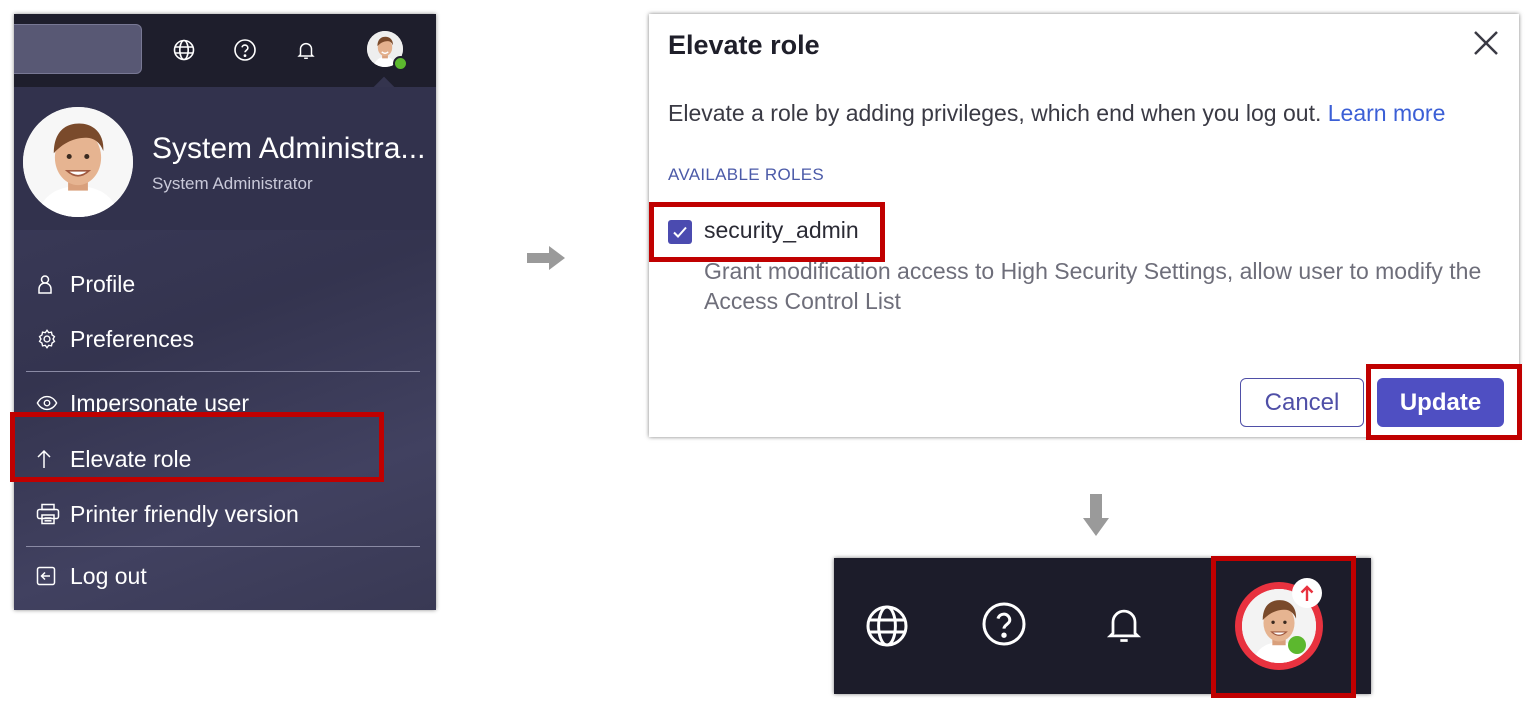  What do you see at coordinates (225, 50) in the screenshot?
I see `header-bar` at bounding box center [225, 50].